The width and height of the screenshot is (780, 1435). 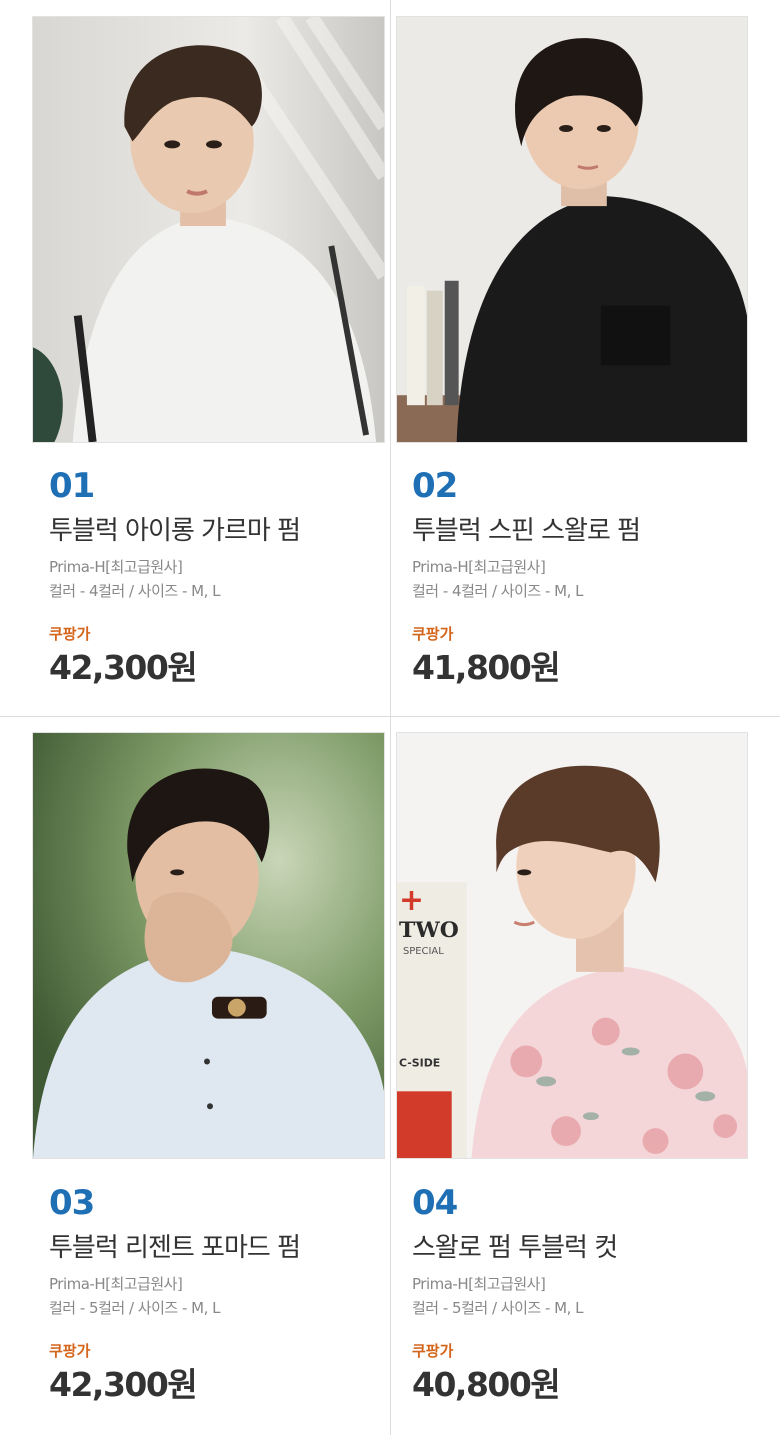 I want to click on model-floral-shirt-photo: + TWO SPECIAL C-SIDE, so click(x=572, y=945).